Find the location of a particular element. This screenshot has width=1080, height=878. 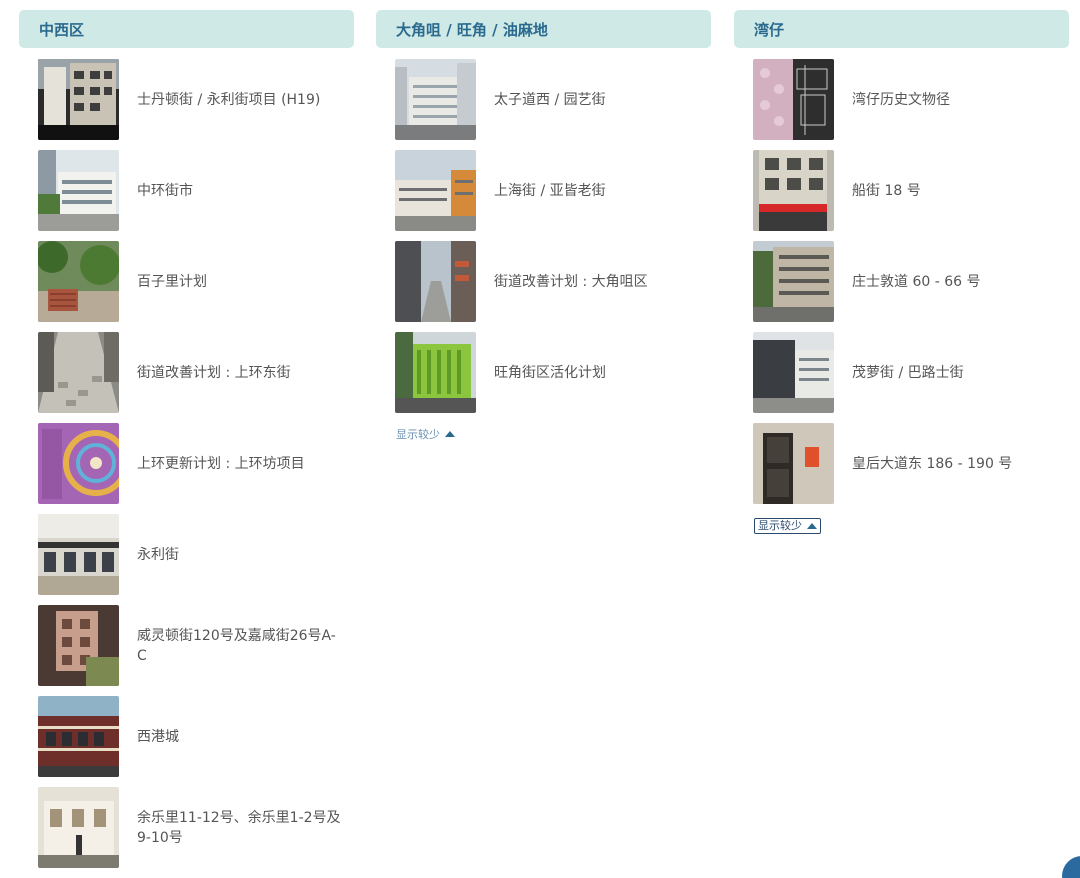

project-label: 百子里计划 is located at coordinates (172, 282).